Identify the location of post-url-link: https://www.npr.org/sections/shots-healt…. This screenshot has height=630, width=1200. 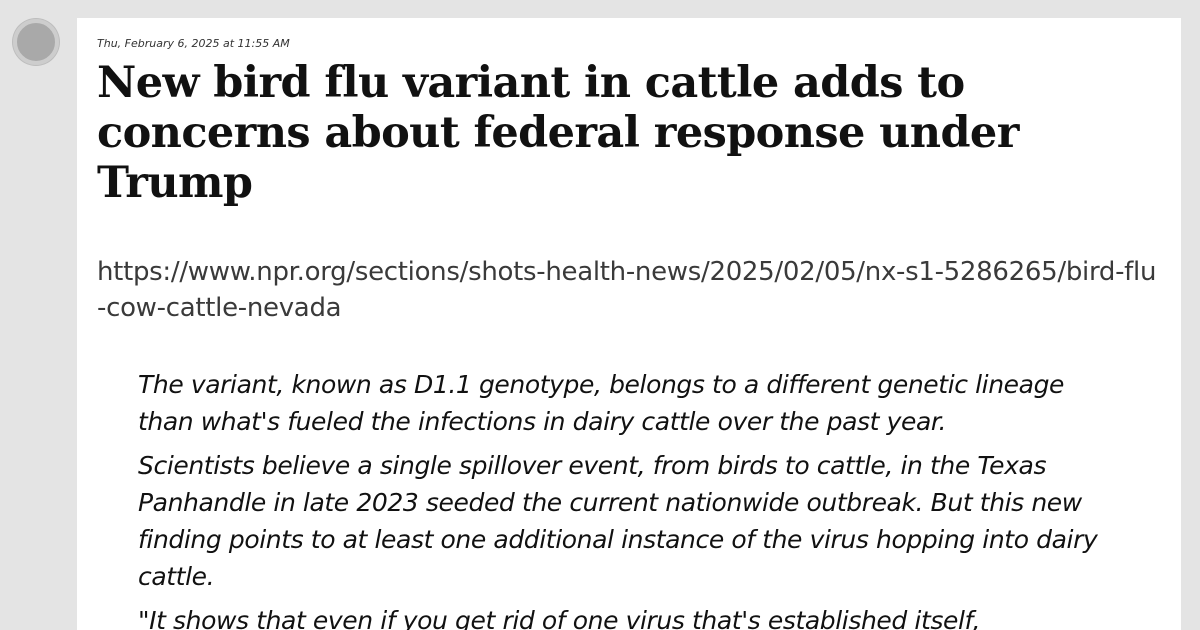
(629, 290).